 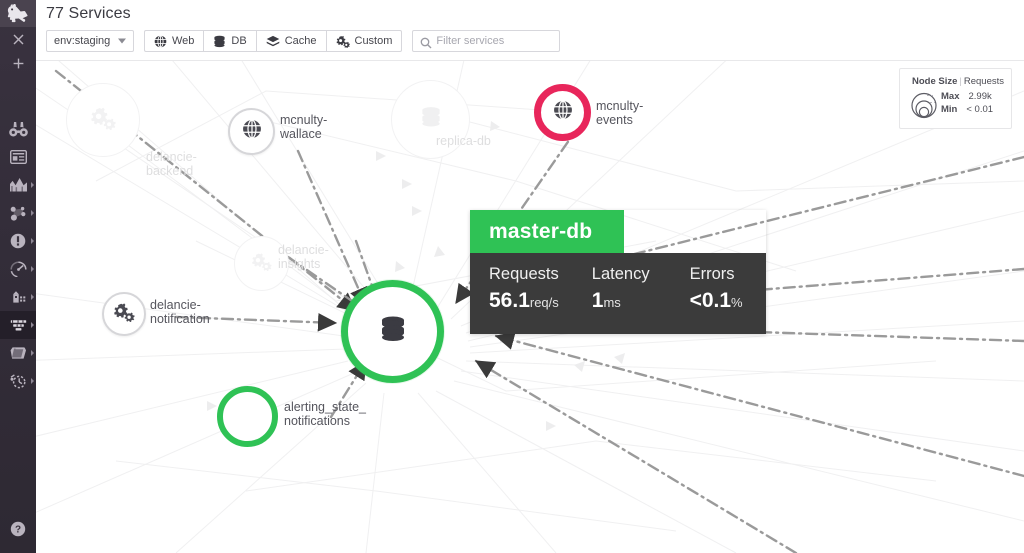 I want to click on search-box, so click(x=486, y=42).